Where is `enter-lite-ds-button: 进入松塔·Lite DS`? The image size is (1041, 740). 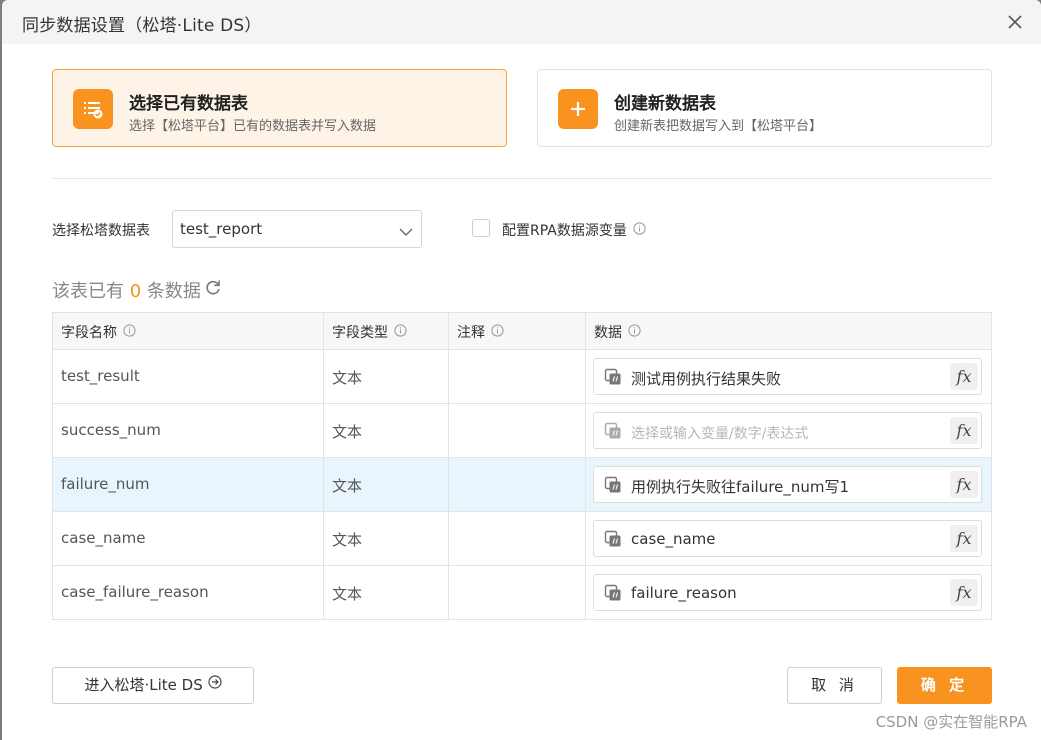
enter-lite-ds-button: 进入松塔·Lite DS is located at coordinates (153, 685).